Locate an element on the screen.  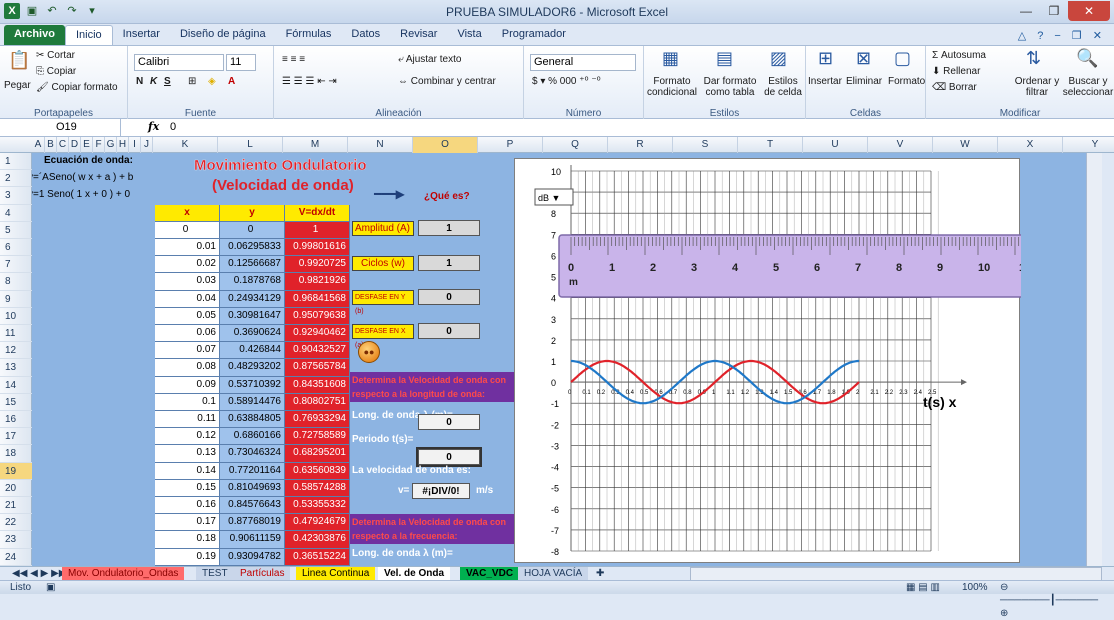
cell-v: 0.80802751 is located at coordinates (317, 402).